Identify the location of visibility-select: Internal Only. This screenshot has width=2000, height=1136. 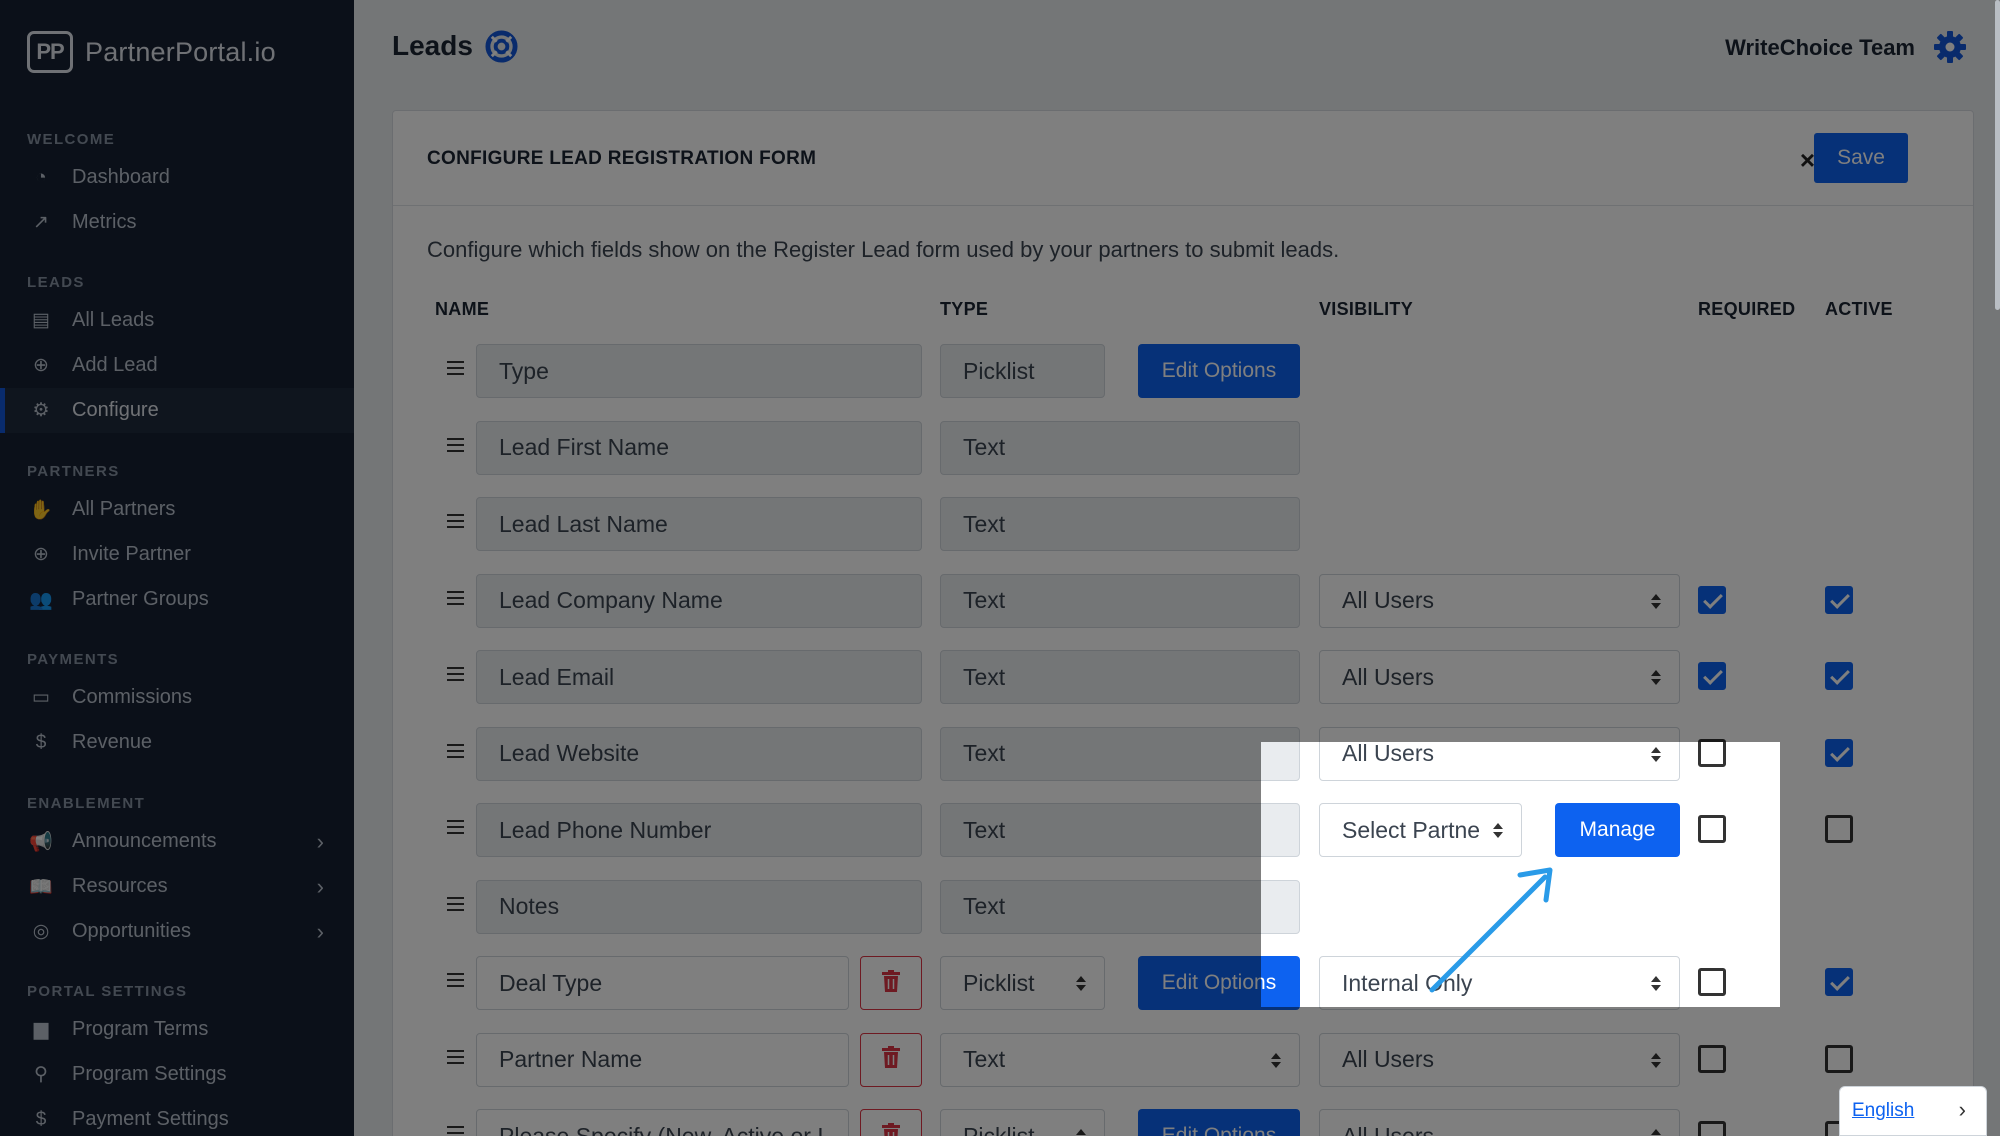
(1499, 983).